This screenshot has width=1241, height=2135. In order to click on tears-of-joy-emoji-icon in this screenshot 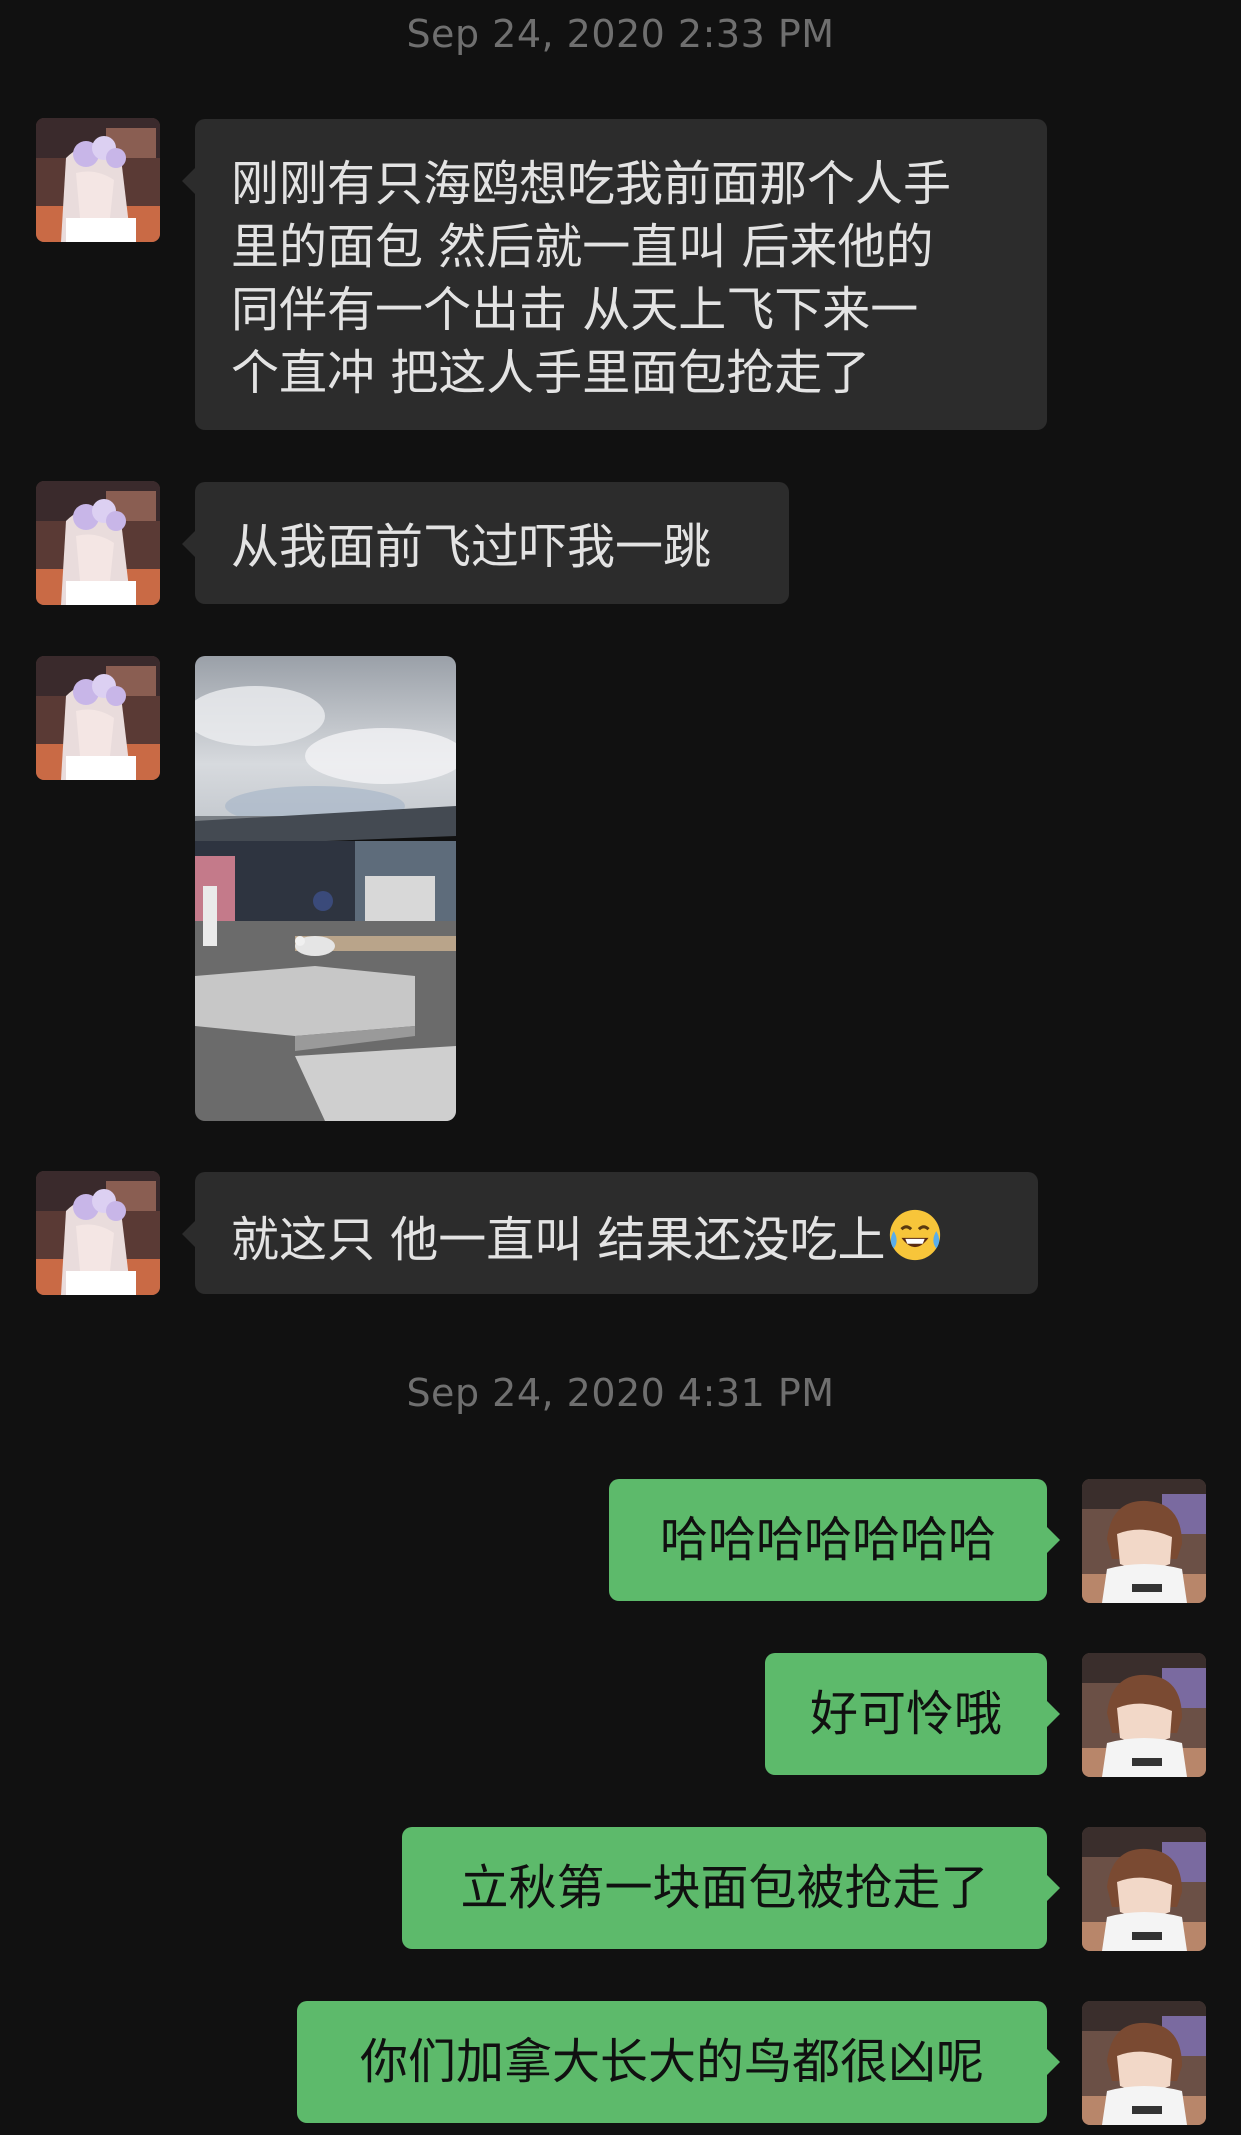, I will do `click(915, 1239)`.